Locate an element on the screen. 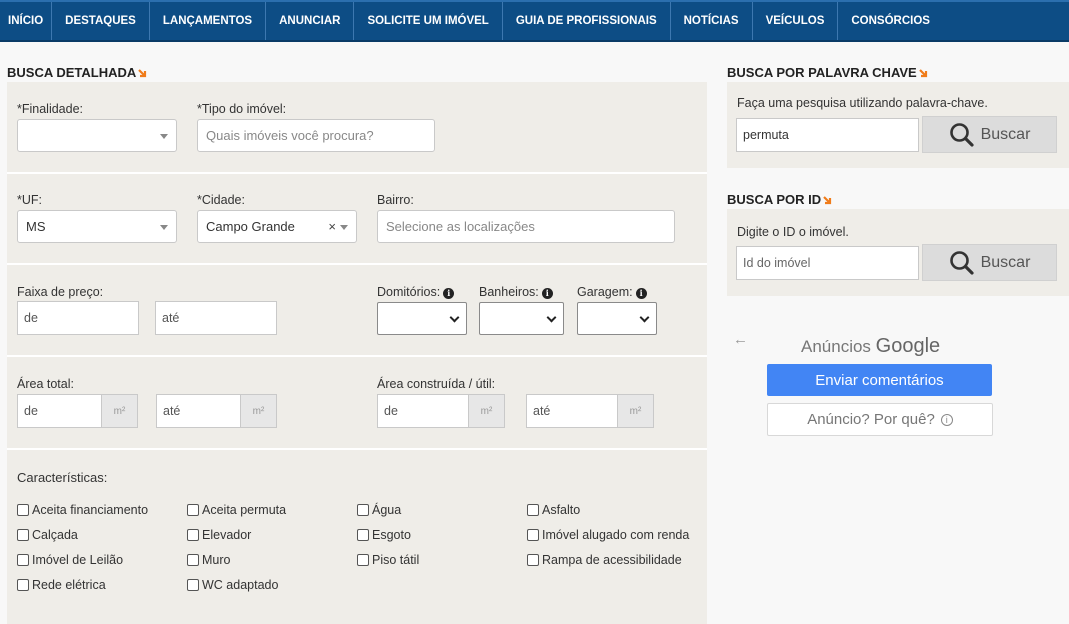 The width and height of the screenshot is (1069, 624). chevron-down-icon is located at coordinates (644, 317).